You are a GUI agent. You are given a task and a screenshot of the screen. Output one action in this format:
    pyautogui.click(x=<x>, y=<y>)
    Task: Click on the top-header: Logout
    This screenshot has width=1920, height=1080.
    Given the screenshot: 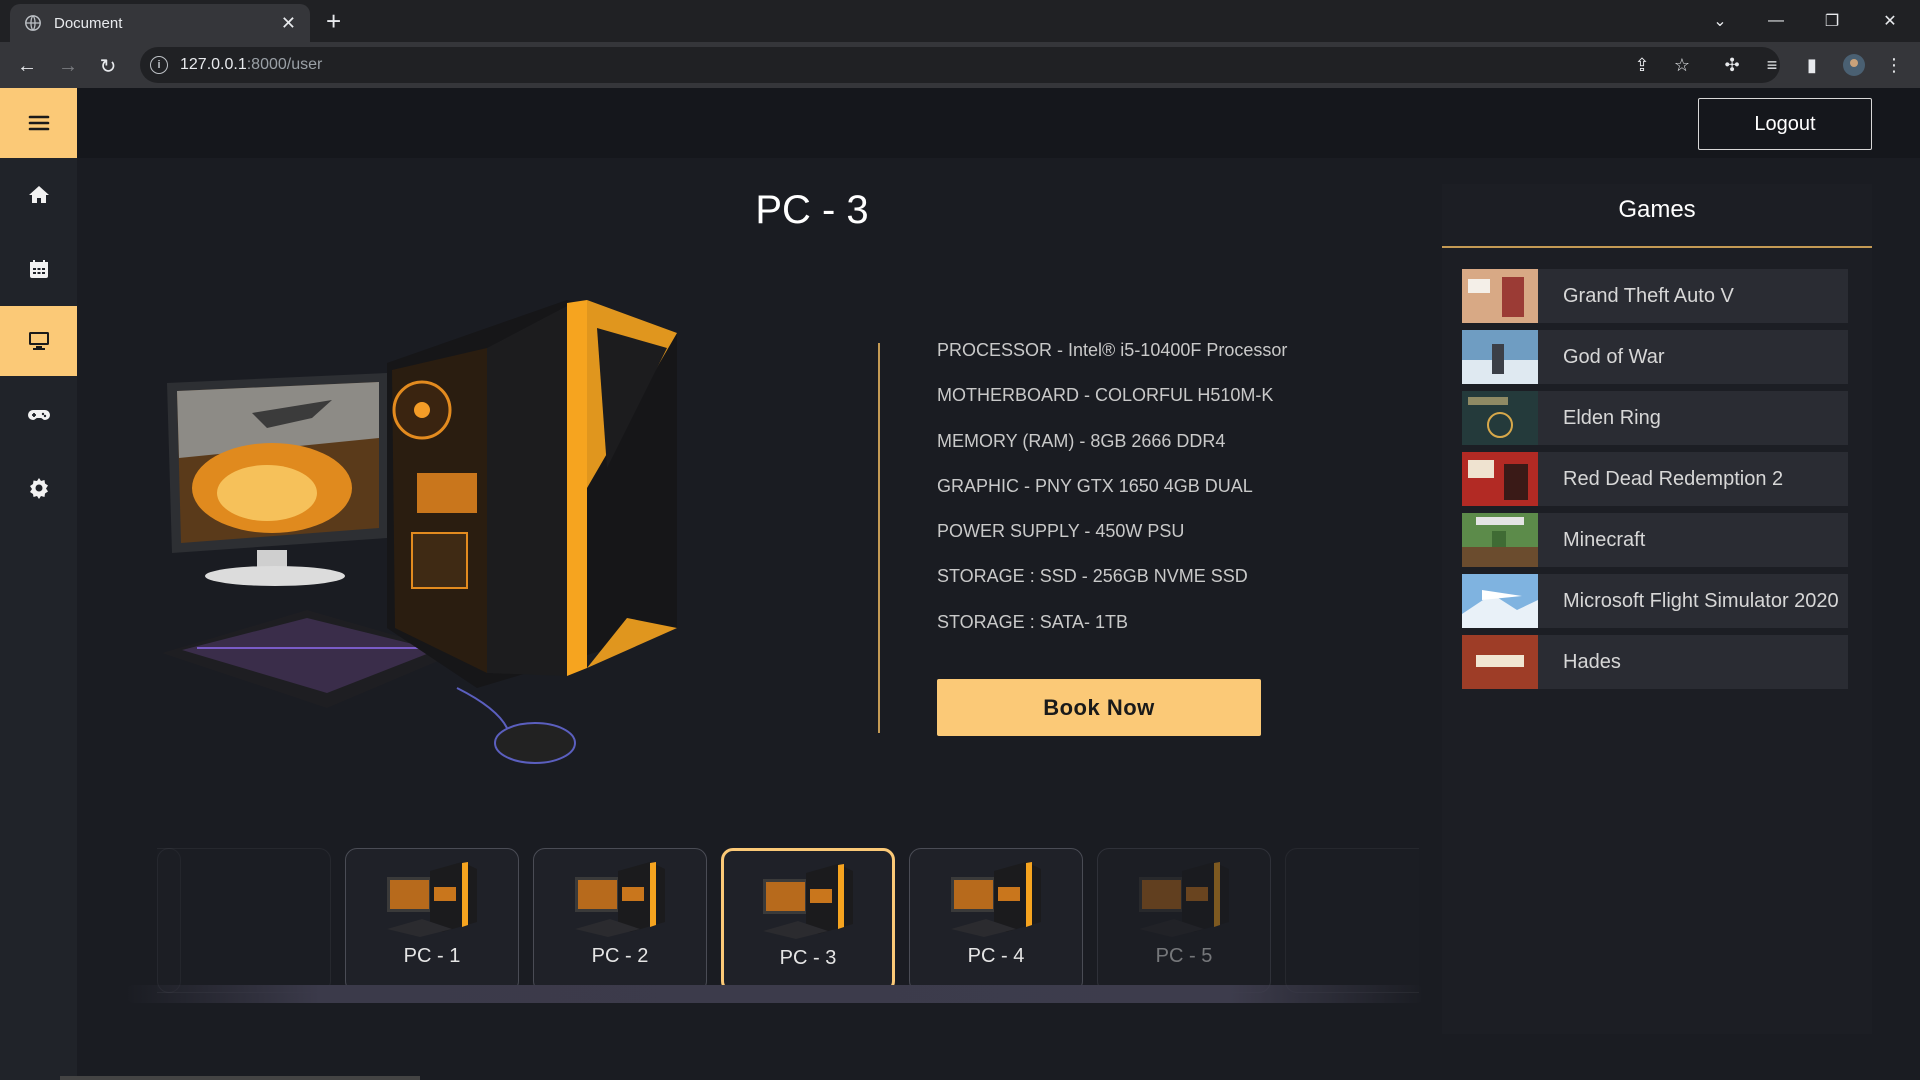 What is the action you would take?
    pyautogui.click(x=998, y=123)
    